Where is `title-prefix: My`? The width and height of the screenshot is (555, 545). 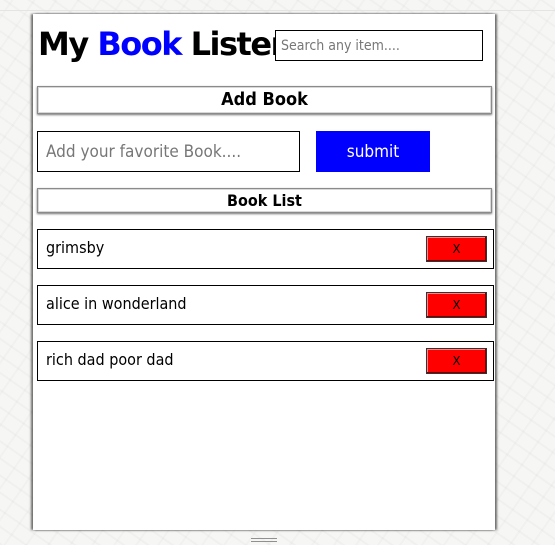 title-prefix: My is located at coordinates (68, 44).